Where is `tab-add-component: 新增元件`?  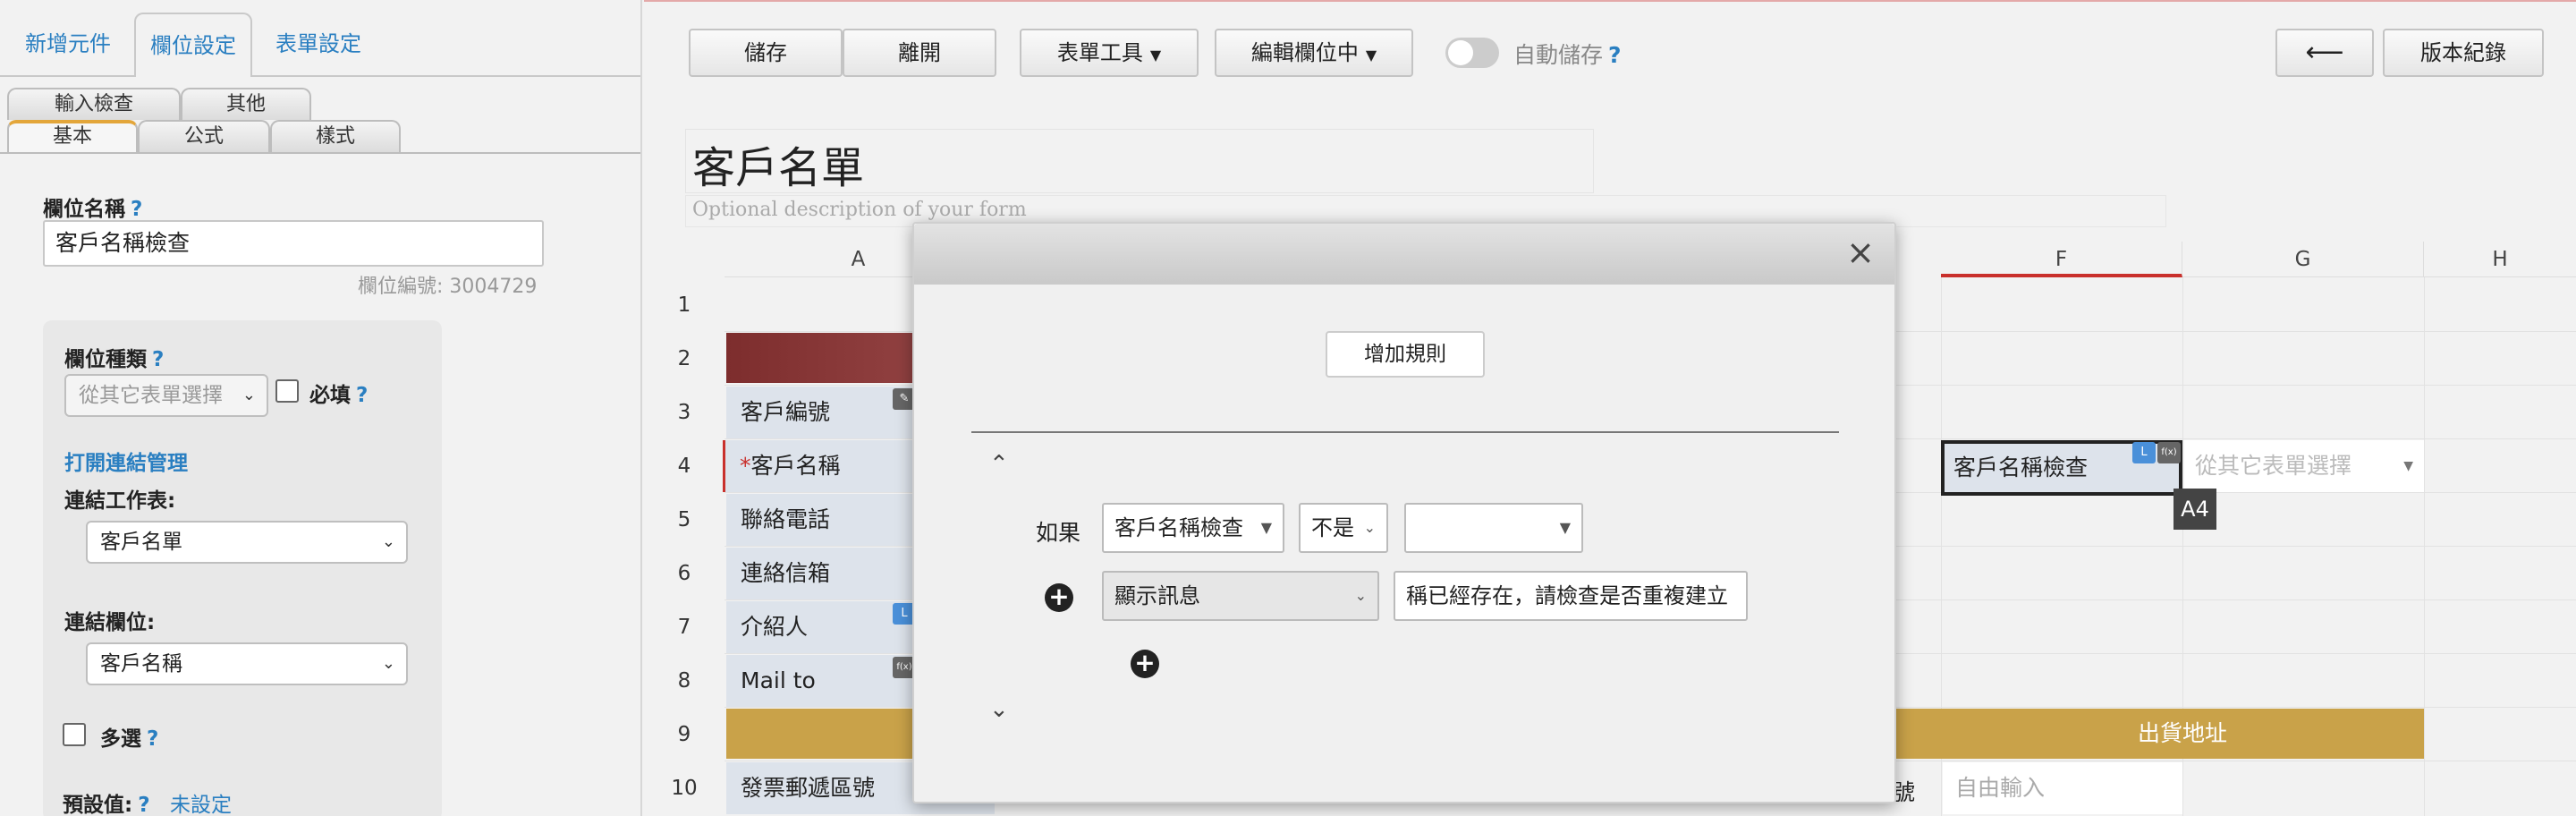
tab-add-component: 新增元件 is located at coordinates (68, 45).